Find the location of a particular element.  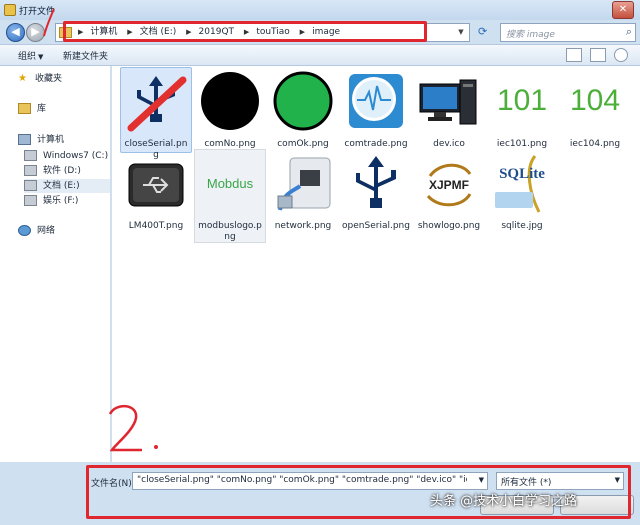

watermark: 头条 @技术小白学习之路 is located at coordinates (504, 501).